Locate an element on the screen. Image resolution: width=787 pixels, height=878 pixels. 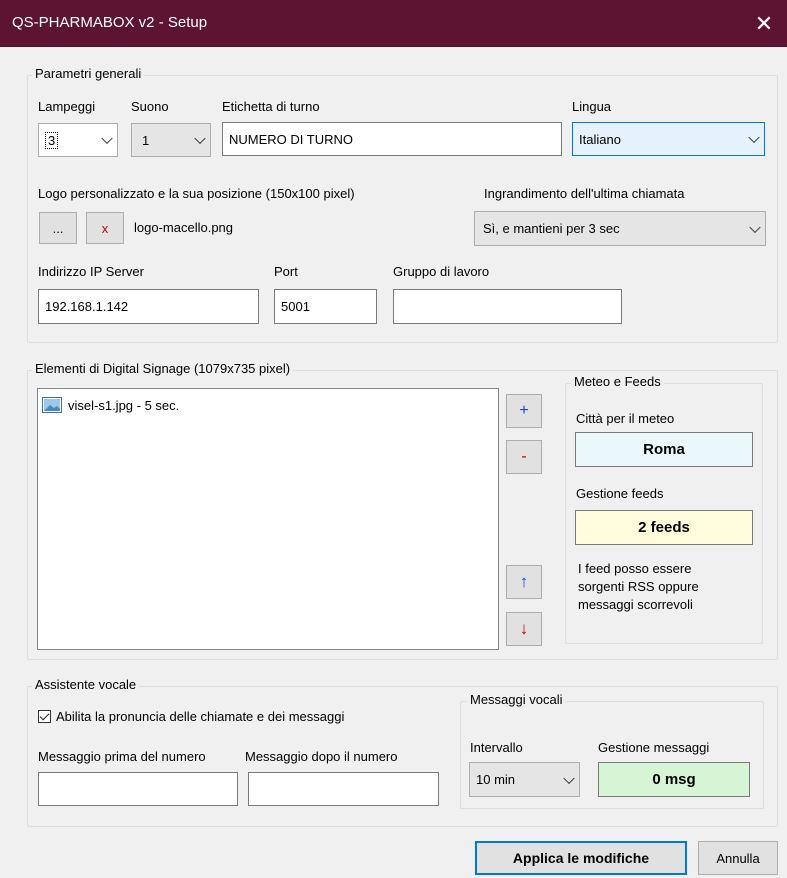
interval-value: 10 min is located at coordinates (496, 779).